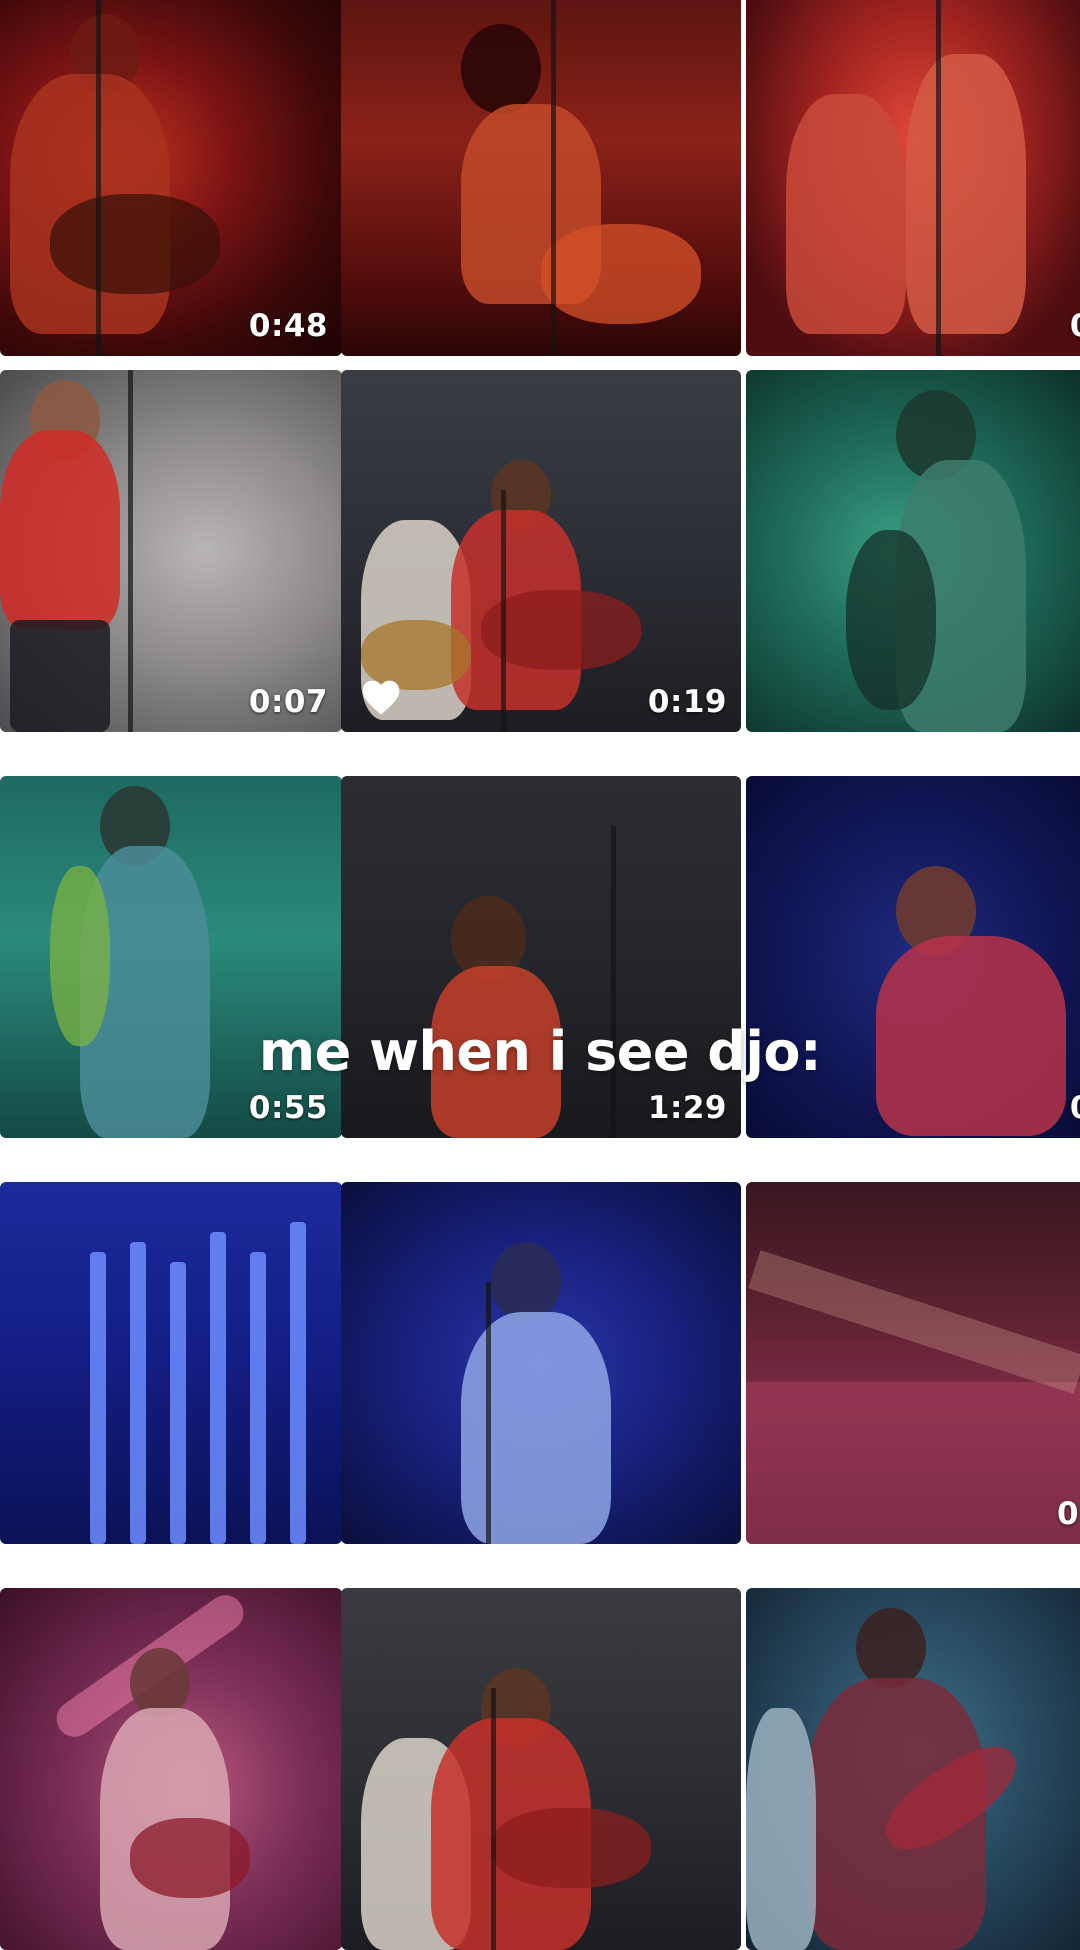 This screenshot has height=1950, width=1080. What do you see at coordinates (541, 551) in the screenshot?
I see `video-thumbnail: 0:19` at bounding box center [541, 551].